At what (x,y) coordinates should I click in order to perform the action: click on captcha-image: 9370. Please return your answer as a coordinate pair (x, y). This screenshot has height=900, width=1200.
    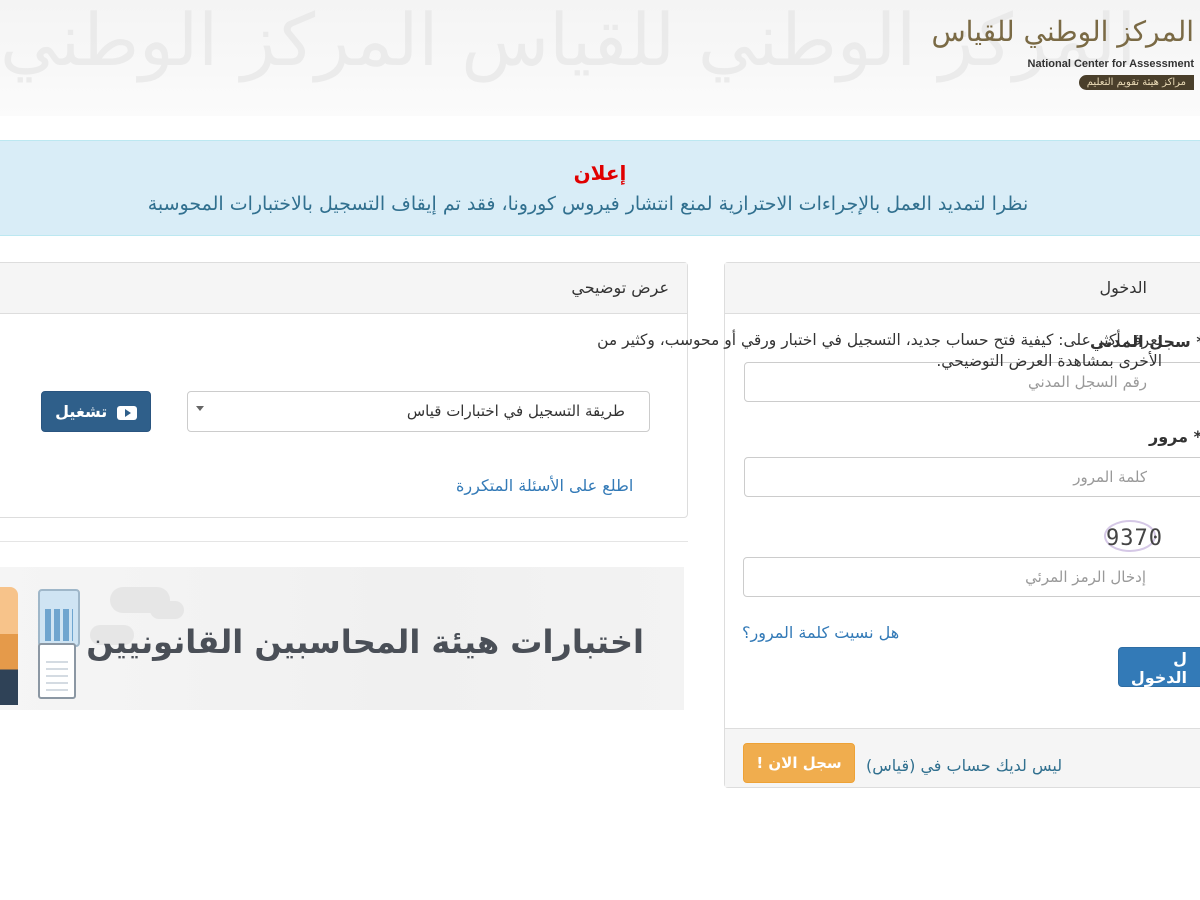
    Looking at the image, I should click on (1138, 537).